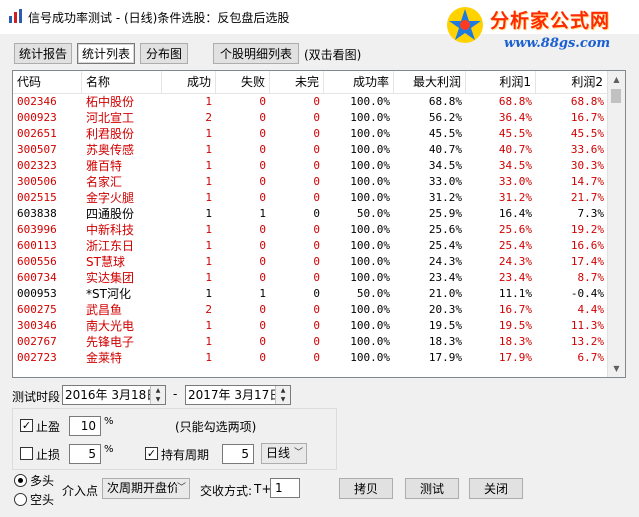 This screenshot has height=517, width=639. Describe the element at coordinates (515, 117) in the screenshot. I see `cell-p1: 36.4%` at that location.